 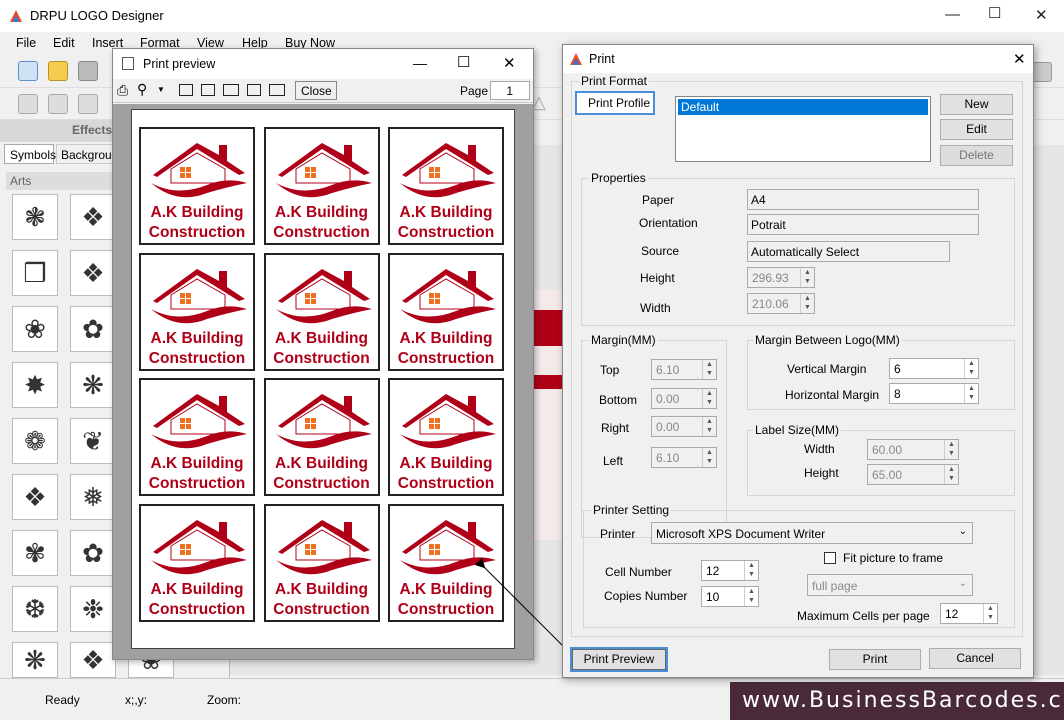 What do you see at coordinates (830, 558) in the screenshot?
I see `fit-checkbox` at bounding box center [830, 558].